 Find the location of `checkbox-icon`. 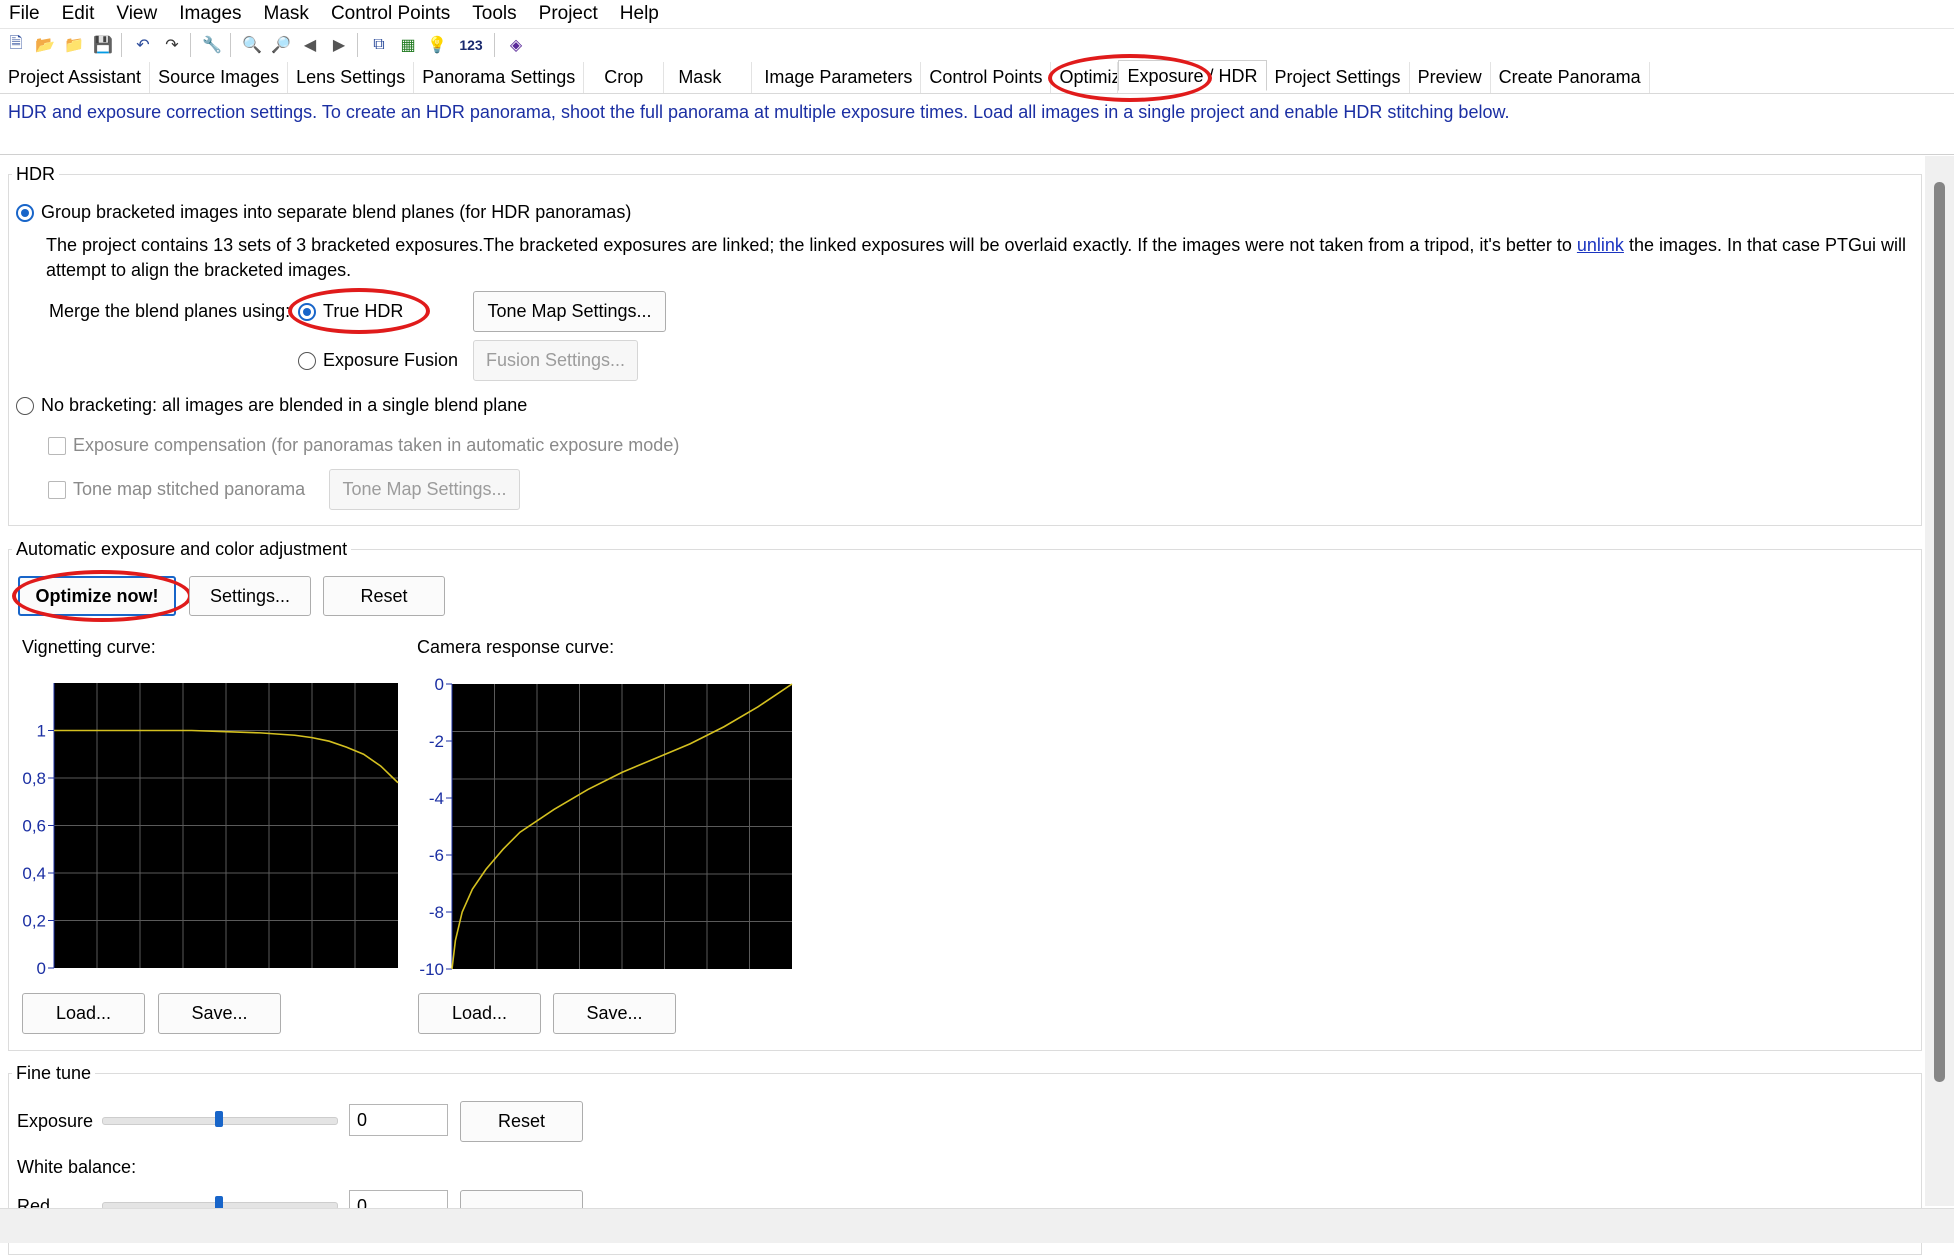

checkbox-icon is located at coordinates (57, 489).